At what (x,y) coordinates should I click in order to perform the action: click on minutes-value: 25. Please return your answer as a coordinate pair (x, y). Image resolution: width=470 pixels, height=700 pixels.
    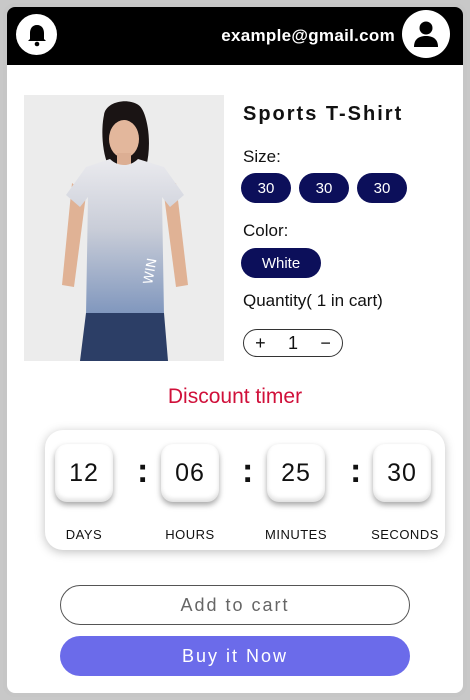
    Looking at the image, I should click on (296, 473).